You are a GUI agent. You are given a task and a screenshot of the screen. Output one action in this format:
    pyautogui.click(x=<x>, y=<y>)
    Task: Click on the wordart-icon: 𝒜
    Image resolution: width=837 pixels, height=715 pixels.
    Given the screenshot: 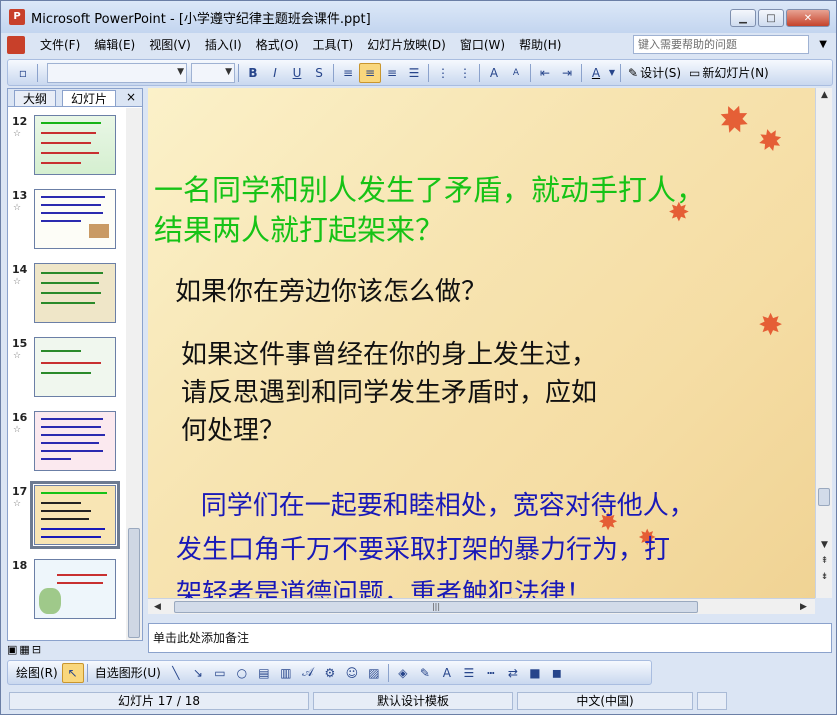 What is the action you would take?
    pyautogui.click(x=308, y=673)
    